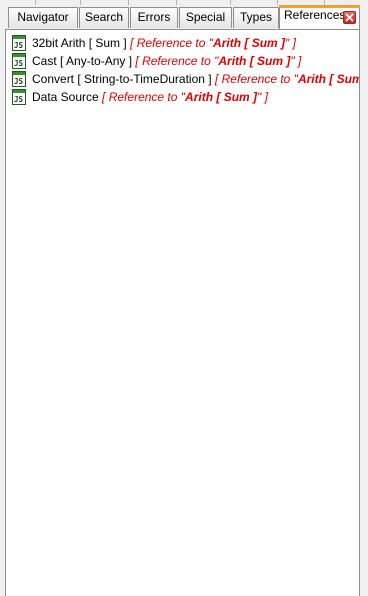 Image resolution: width=368 pixels, height=596 pixels. Describe the element at coordinates (364, 312) in the screenshot. I see `panel-right-edge` at that location.